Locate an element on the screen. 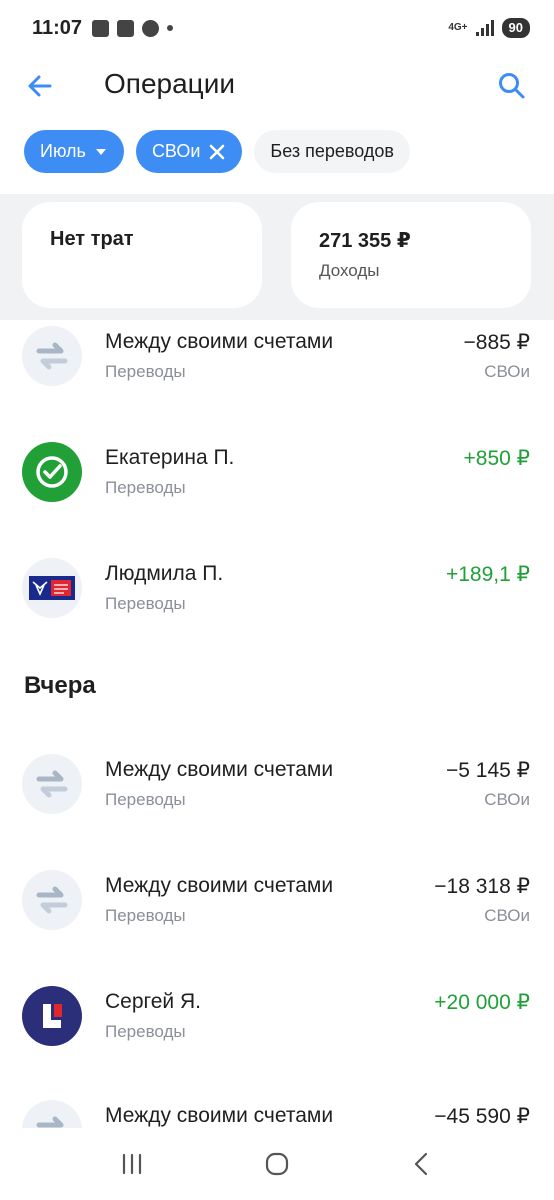 The height and width of the screenshot is (1200, 554). transaction-amount: −18 318 ₽ is located at coordinates (482, 886).